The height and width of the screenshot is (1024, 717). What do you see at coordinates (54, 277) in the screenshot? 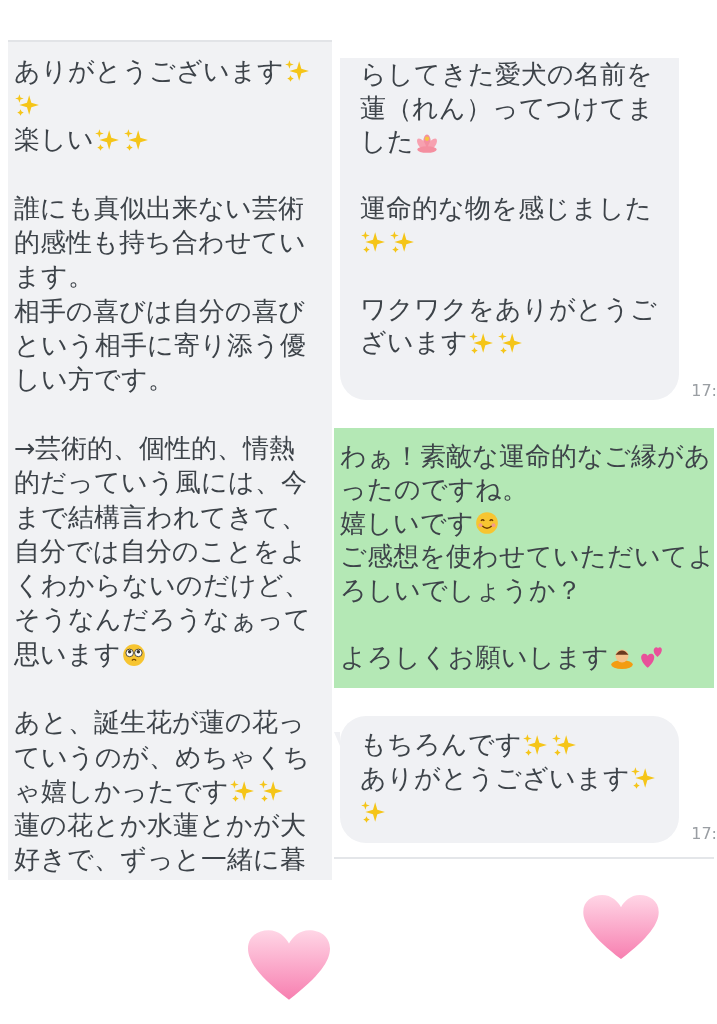
I see `message-text: ます。` at bounding box center [54, 277].